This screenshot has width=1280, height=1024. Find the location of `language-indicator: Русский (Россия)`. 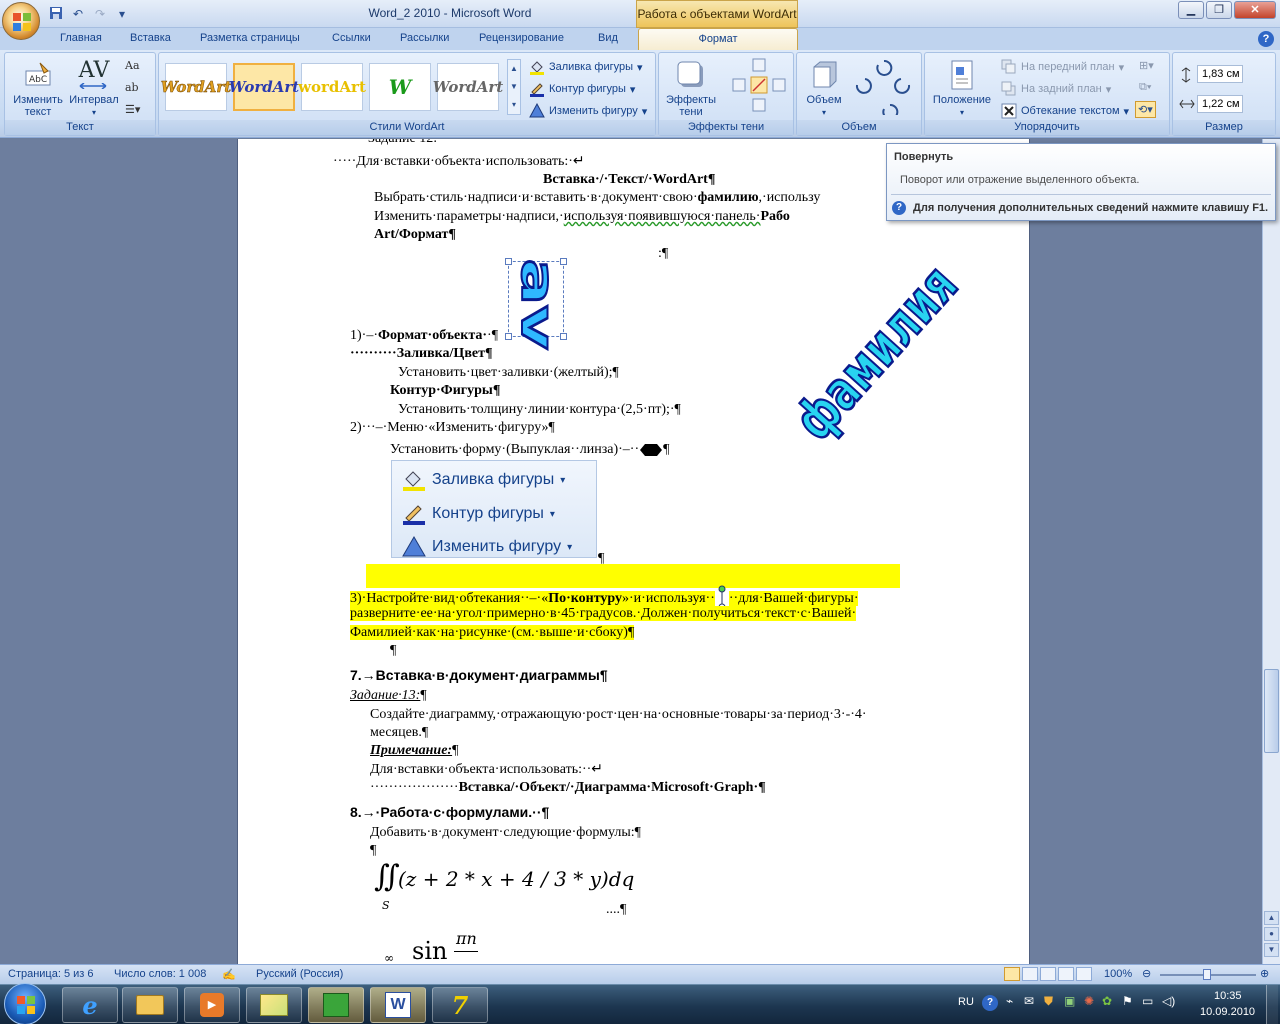

language-indicator: Русский (Россия) is located at coordinates (299, 974).